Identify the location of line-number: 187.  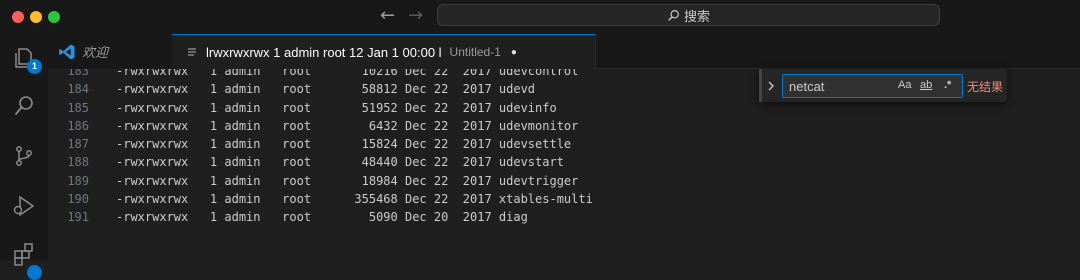
(78, 144).